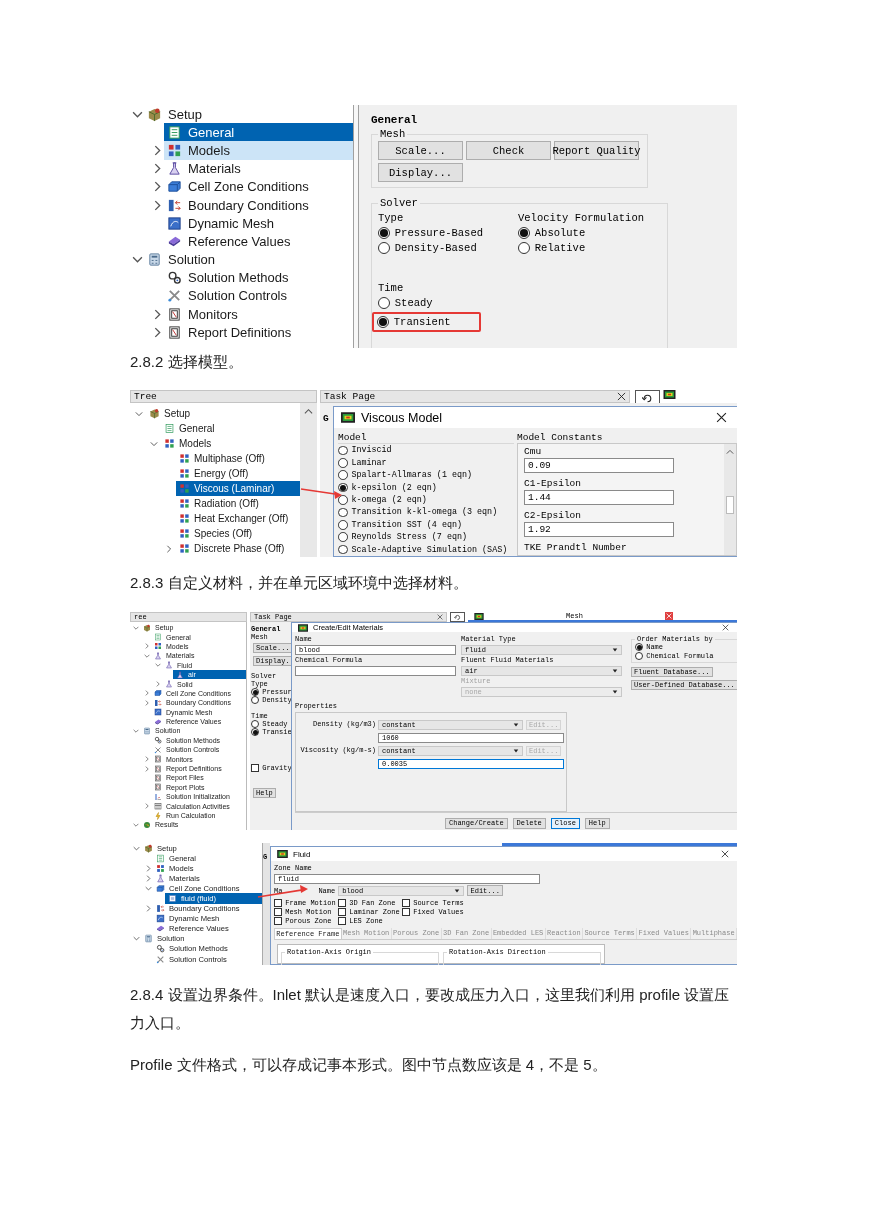 Image resolution: width=869 pixels, height=1228 pixels. Describe the element at coordinates (238, 488) in the screenshot. I see `tree-item: Viscous (Laminar)` at that location.